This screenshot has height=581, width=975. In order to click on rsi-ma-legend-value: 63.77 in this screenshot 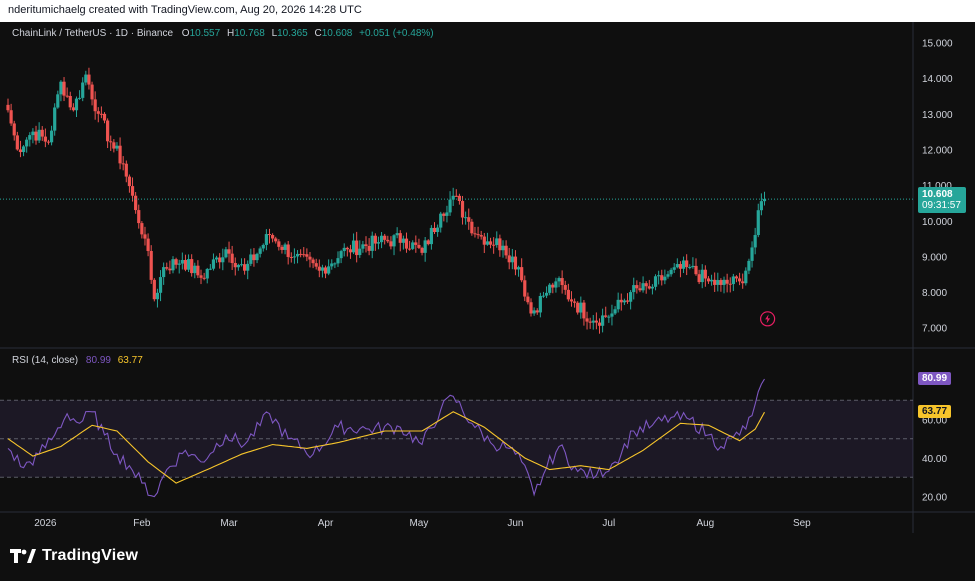, I will do `click(130, 360)`.